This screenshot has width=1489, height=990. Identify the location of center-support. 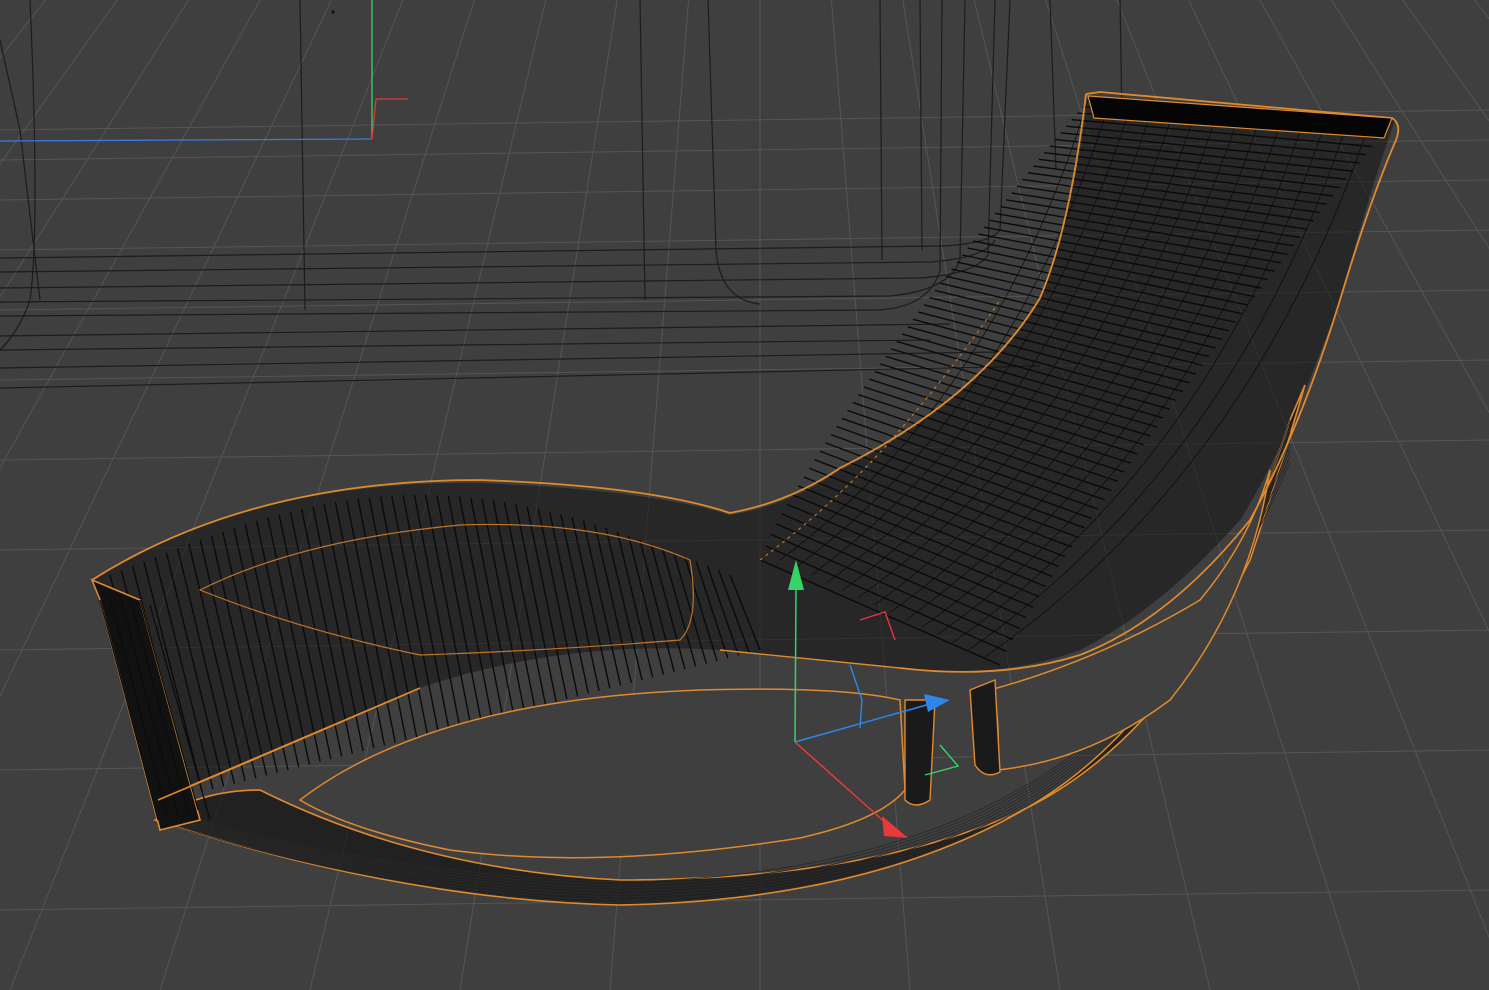
(920, 752).